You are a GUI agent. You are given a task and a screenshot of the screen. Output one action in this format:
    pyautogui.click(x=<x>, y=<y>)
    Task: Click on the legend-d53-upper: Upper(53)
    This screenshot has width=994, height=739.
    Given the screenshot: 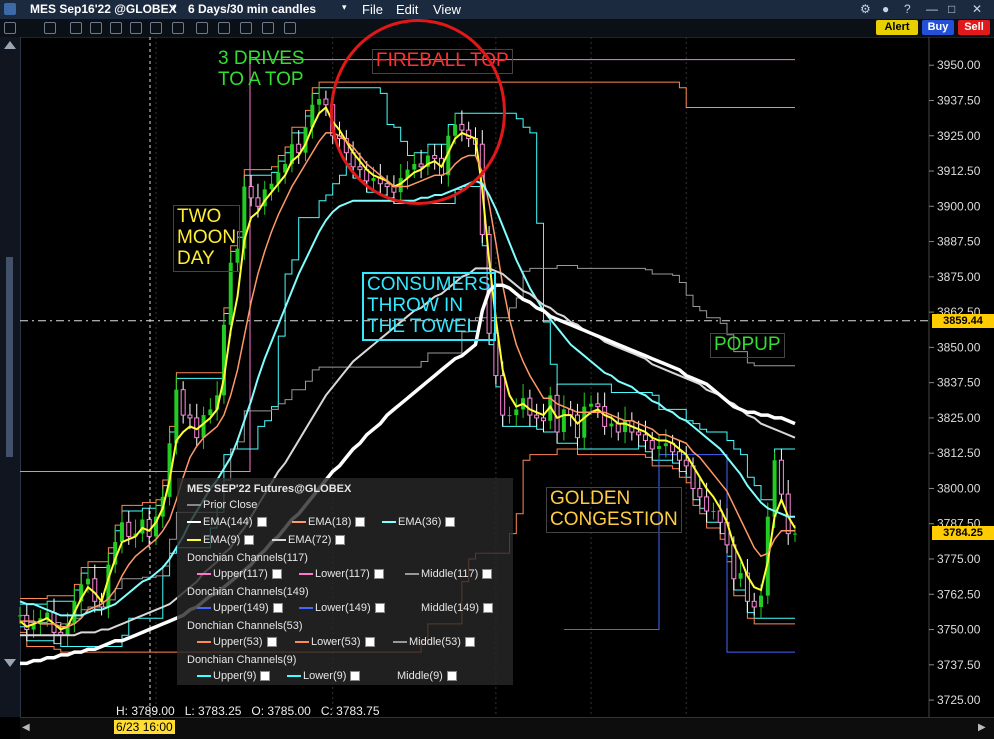 What is the action you would take?
    pyautogui.click(x=237, y=642)
    